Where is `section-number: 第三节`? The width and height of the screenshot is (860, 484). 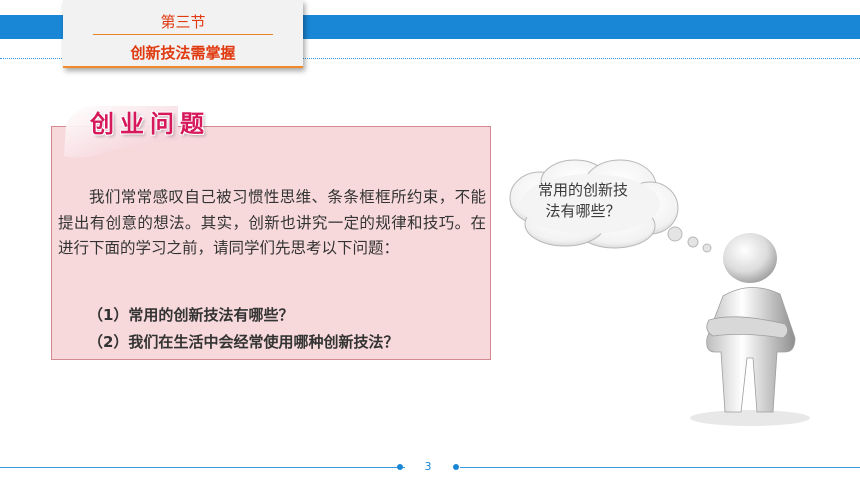
section-number: 第三节 is located at coordinates (183, 22).